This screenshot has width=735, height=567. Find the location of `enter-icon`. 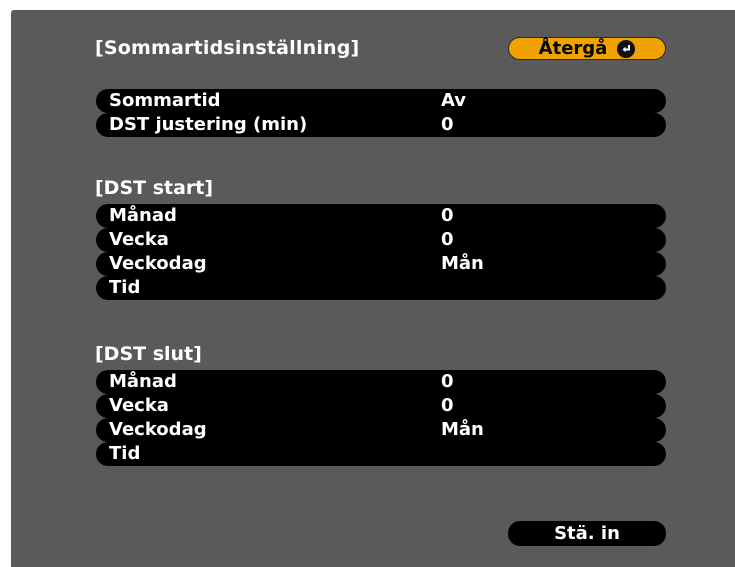

enter-icon is located at coordinates (626, 48).